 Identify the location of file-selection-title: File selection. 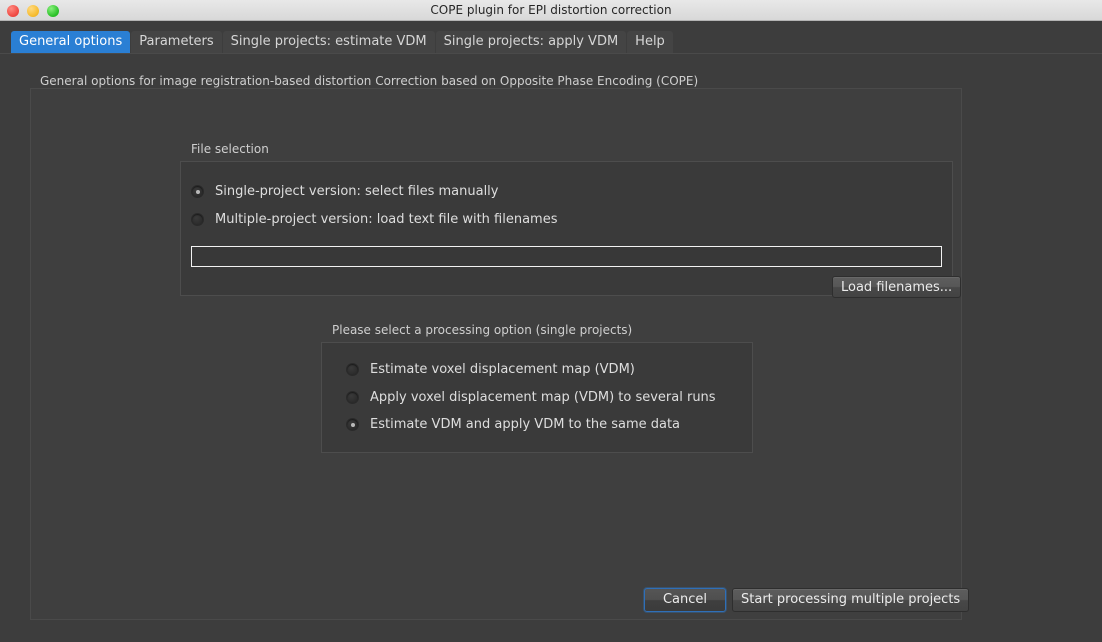
(230, 149).